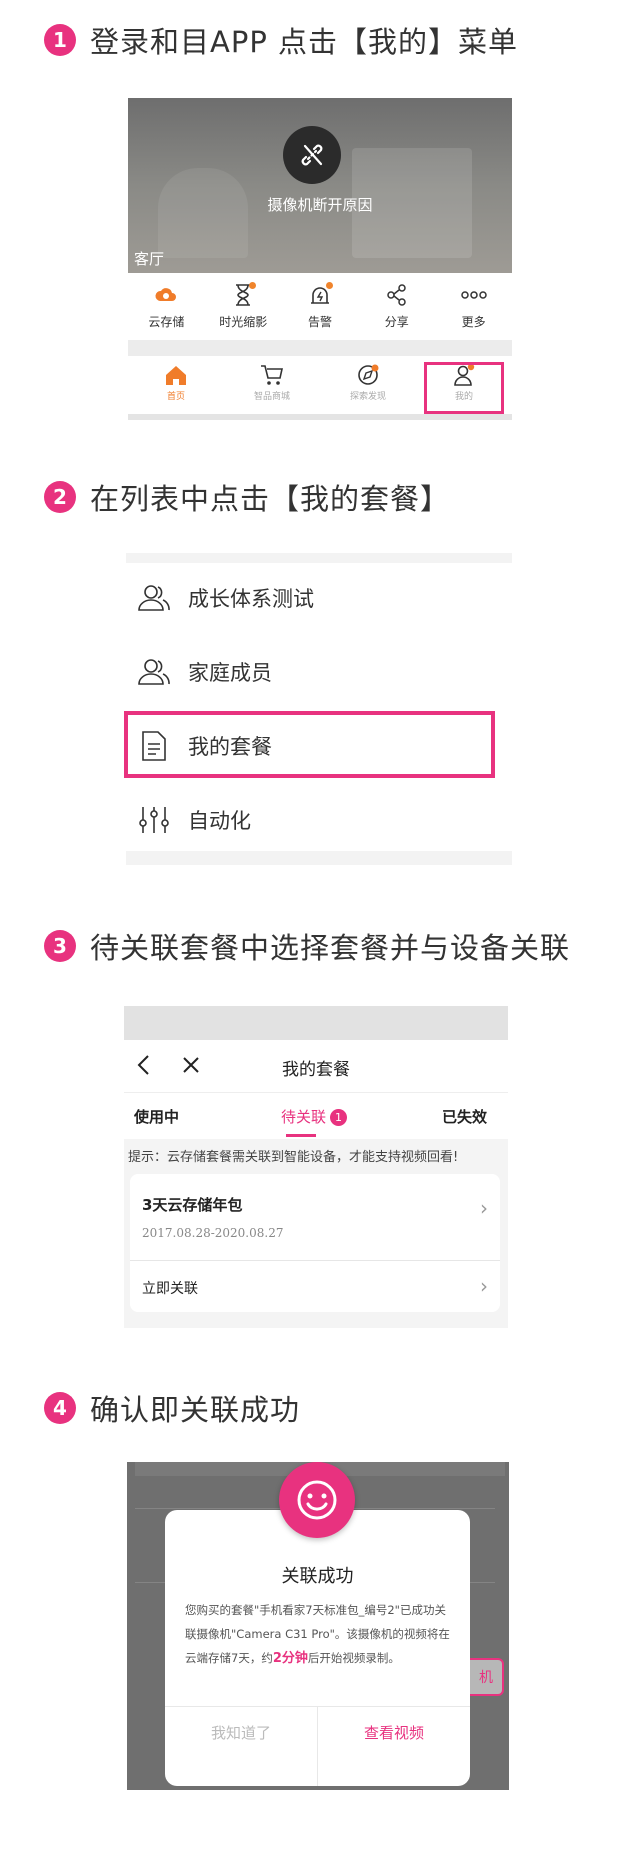 Image resolution: width=640 pixels, height=1872 pixels. Describe the element at coordinates (319, 672) in the screenshot. I see `menu-item-family-members: 家庭成员` at that location.